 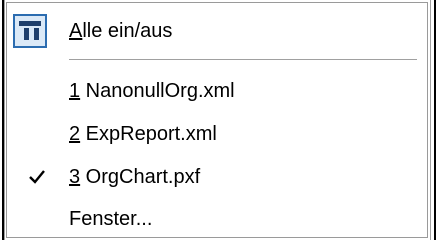 What do you see at coordinates (121, 30) in the screenshot?
I see `menu-item-label: Alle ein/aus` at bounding box center [121, 30].